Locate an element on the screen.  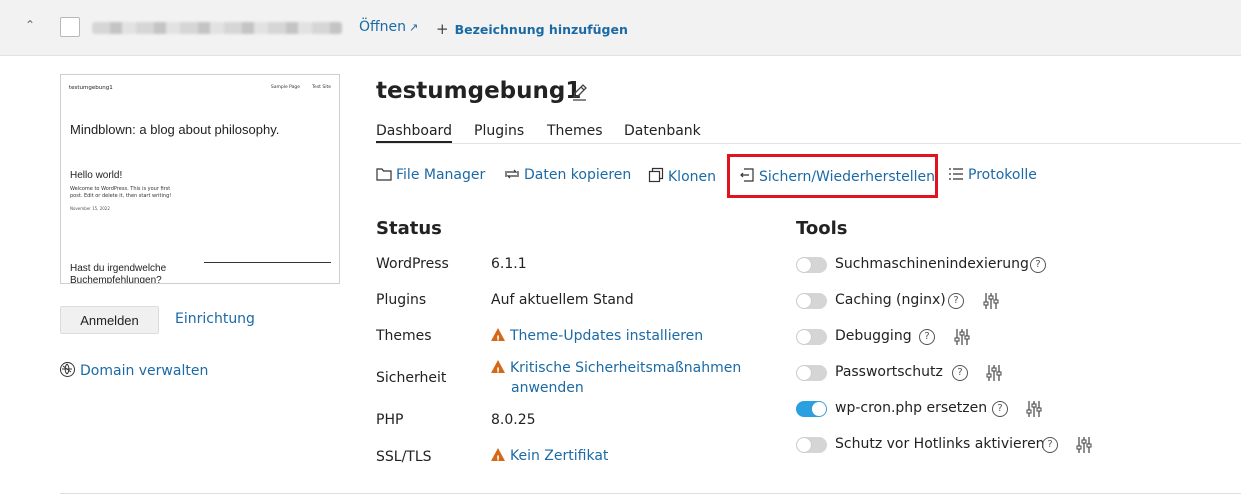
list-icon is located at coordinates (956, 176).